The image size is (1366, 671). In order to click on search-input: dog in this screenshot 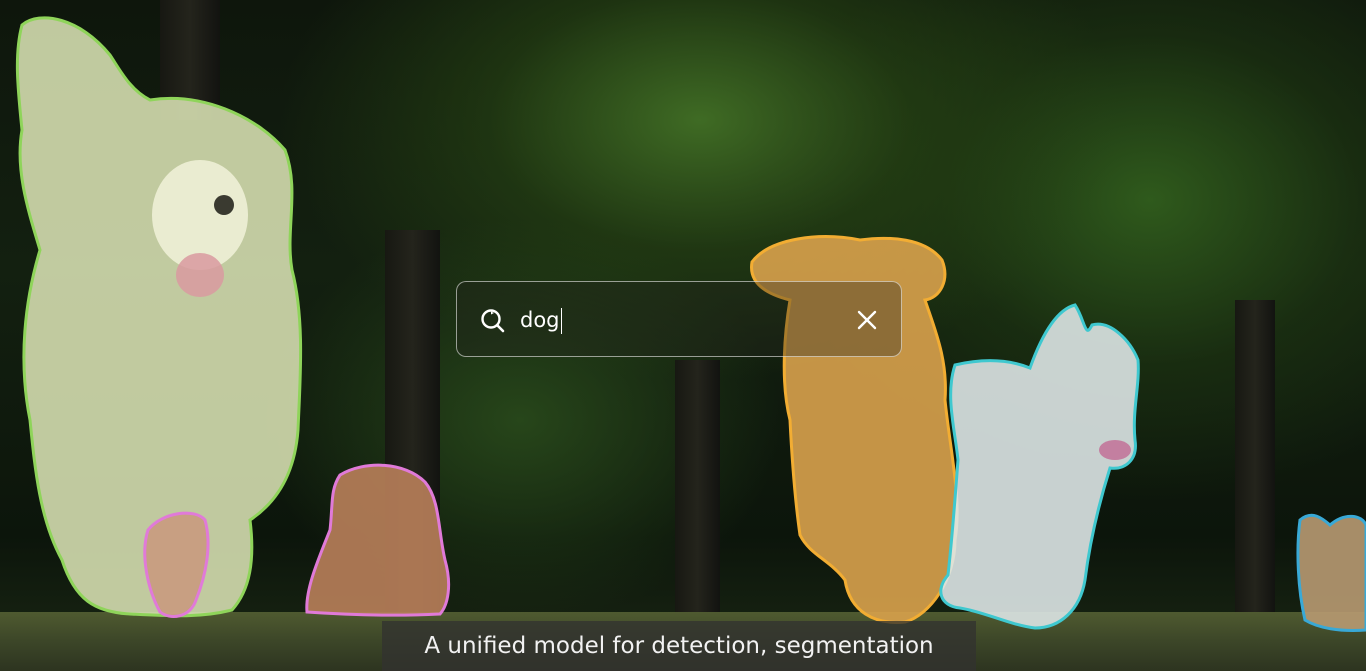, I will do `click(541, 320)`.